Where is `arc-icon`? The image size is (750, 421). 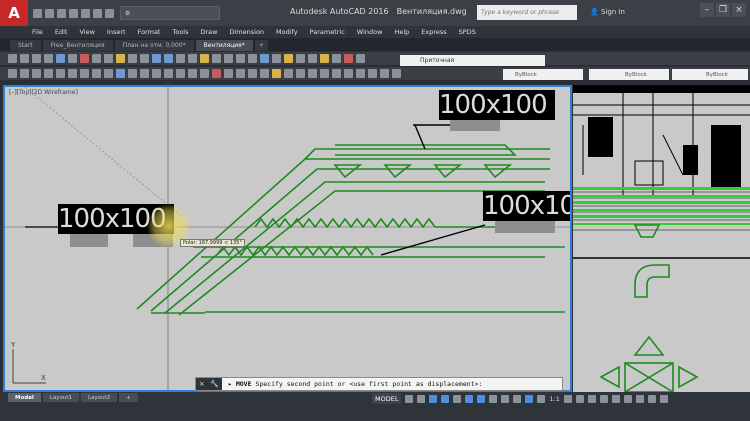
arc-icon is located at coordinates (60, 73).